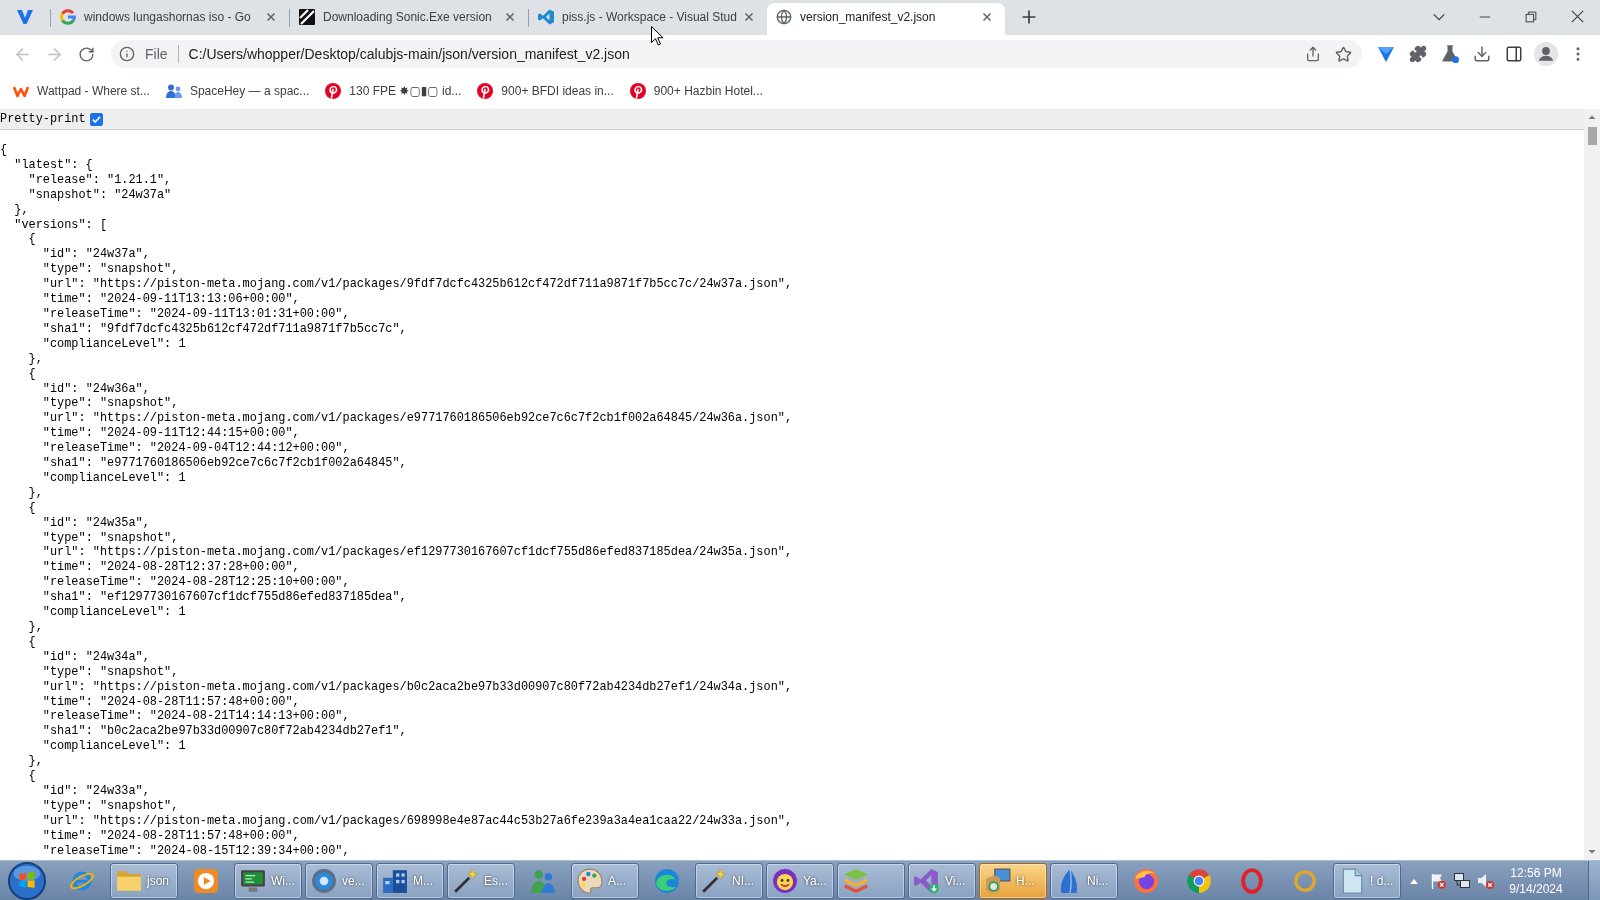  I want to click on download-icon, so click(1482, 54).